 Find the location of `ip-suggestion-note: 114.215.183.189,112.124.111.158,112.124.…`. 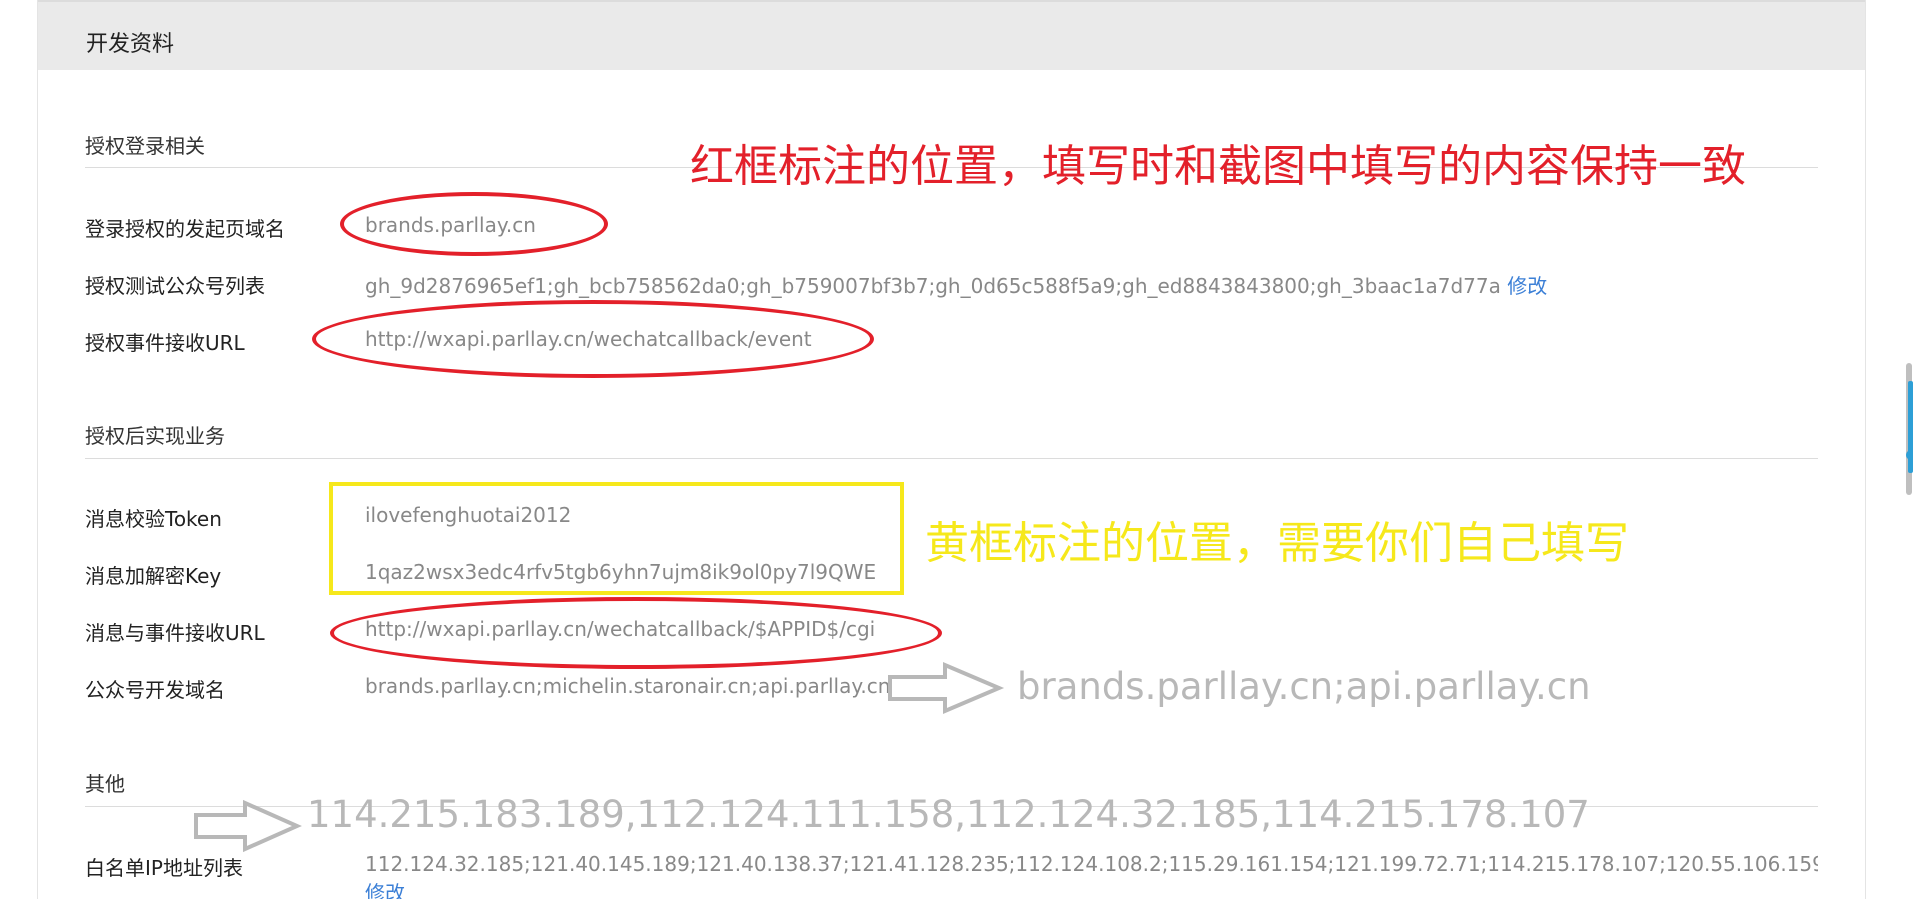

ip-suggestion-note: 114.215.183.189,112.124.111.158,112.124.… is located at coordinates (948, 814).